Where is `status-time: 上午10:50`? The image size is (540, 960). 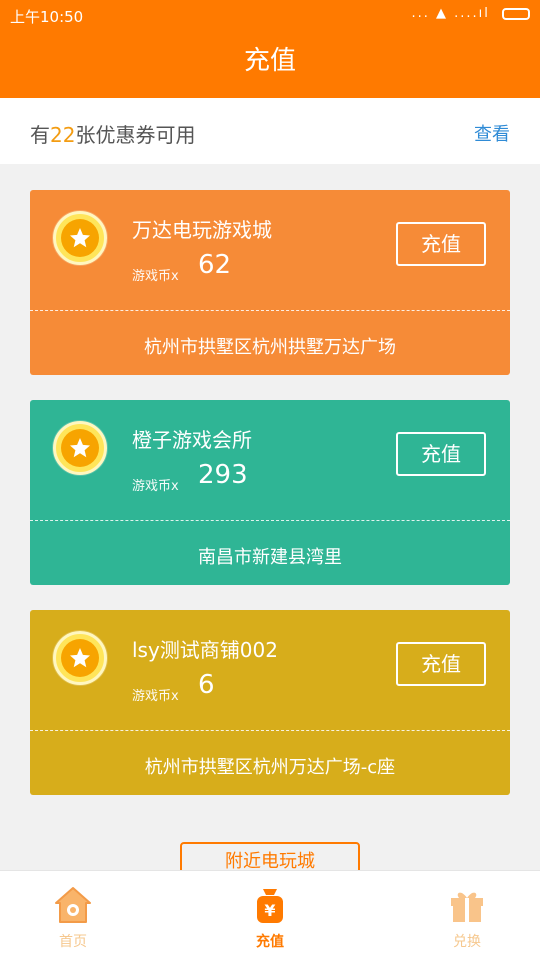
status-time: 上午10:50 is located at coordinates (47, 17).